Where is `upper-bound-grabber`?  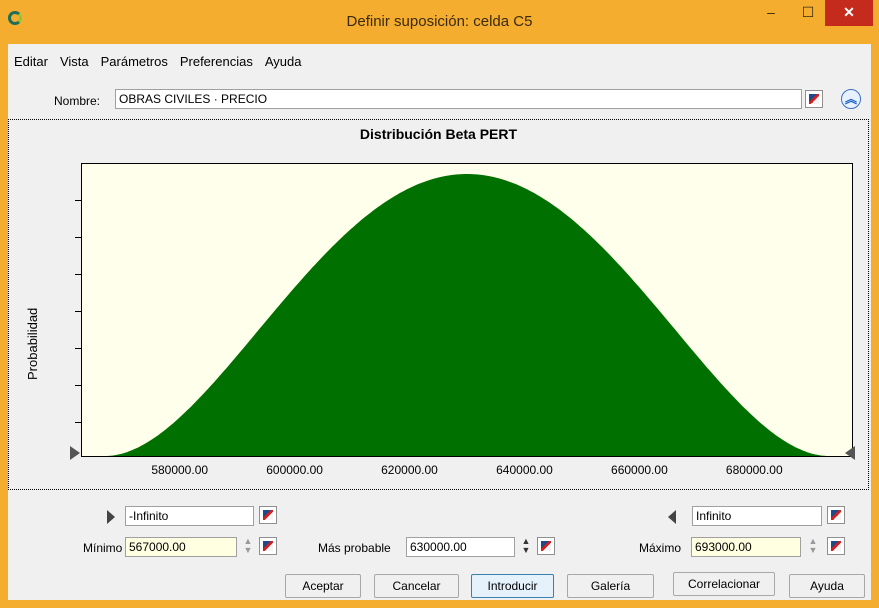
upper-bound-grabber is located at coordinates (850, 453).